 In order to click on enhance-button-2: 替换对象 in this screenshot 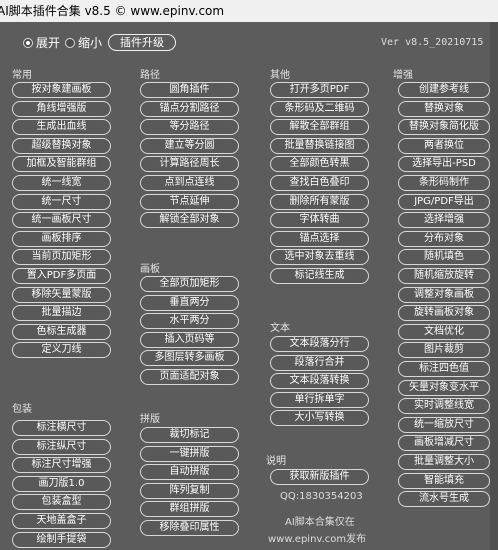, I will do `click(444, 108)`.